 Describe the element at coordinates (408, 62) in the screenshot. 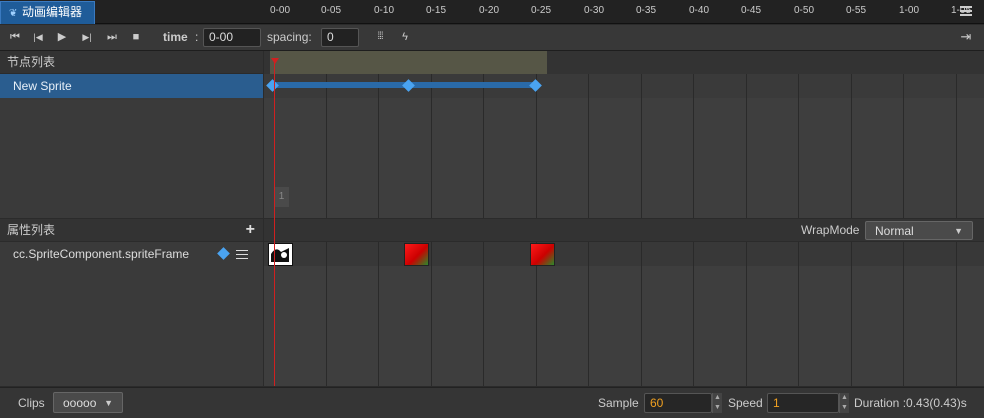

I see `ruler-clip-range` at that location.